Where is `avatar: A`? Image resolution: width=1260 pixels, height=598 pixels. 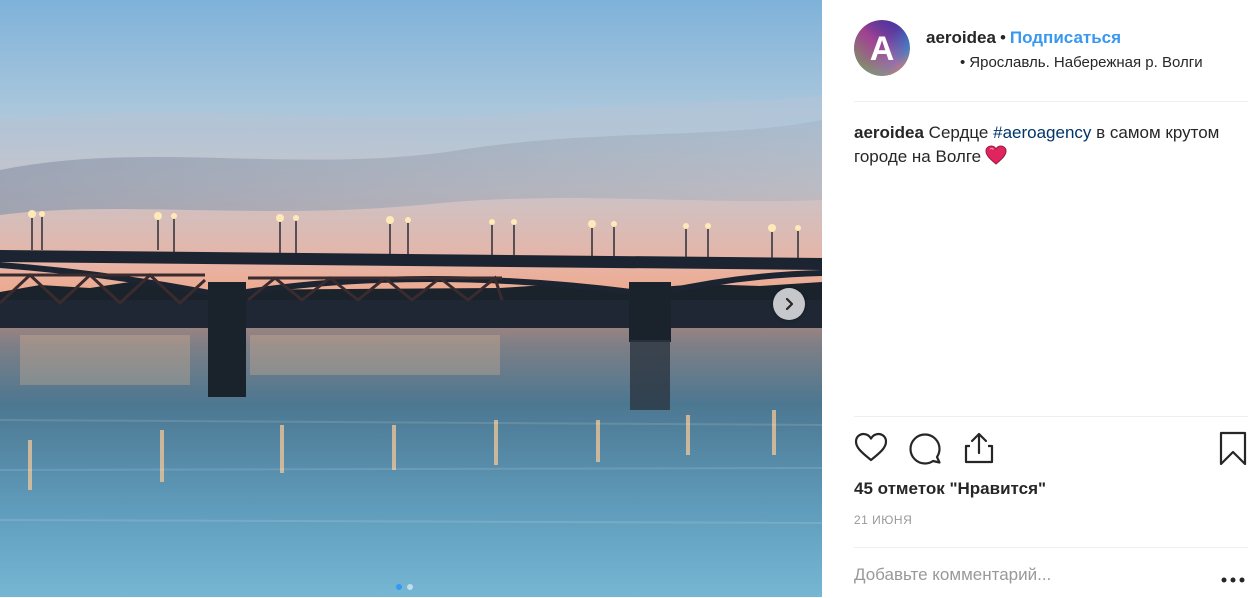 avatar: A is located at coordinates (882, 48).